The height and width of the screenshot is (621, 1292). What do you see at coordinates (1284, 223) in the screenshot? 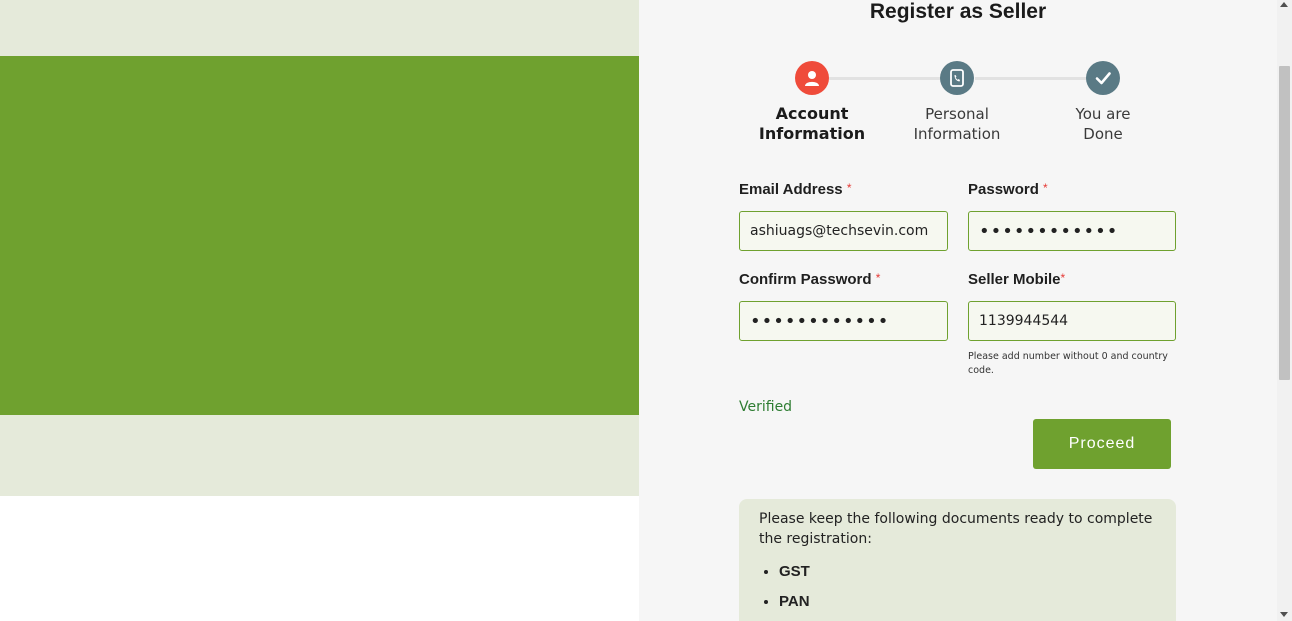
I see `scrollbar-thumb` at bounding box center [1284, 223].